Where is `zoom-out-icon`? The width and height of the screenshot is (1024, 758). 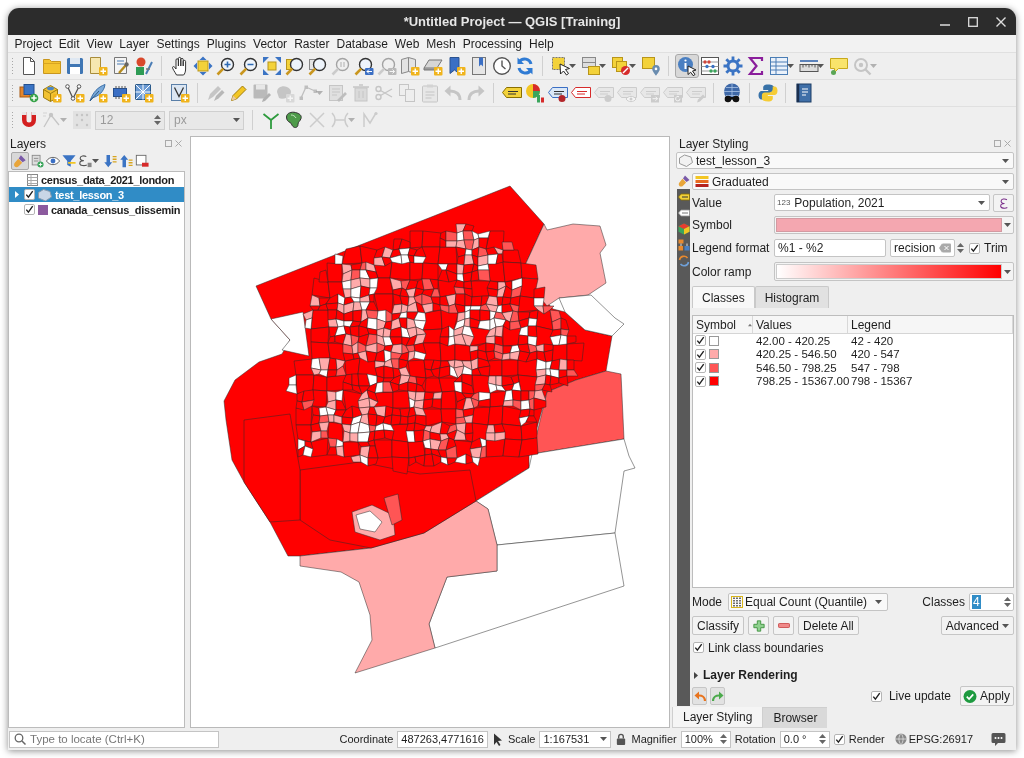
zoom-out-icon is located at coordinates (248, 66).